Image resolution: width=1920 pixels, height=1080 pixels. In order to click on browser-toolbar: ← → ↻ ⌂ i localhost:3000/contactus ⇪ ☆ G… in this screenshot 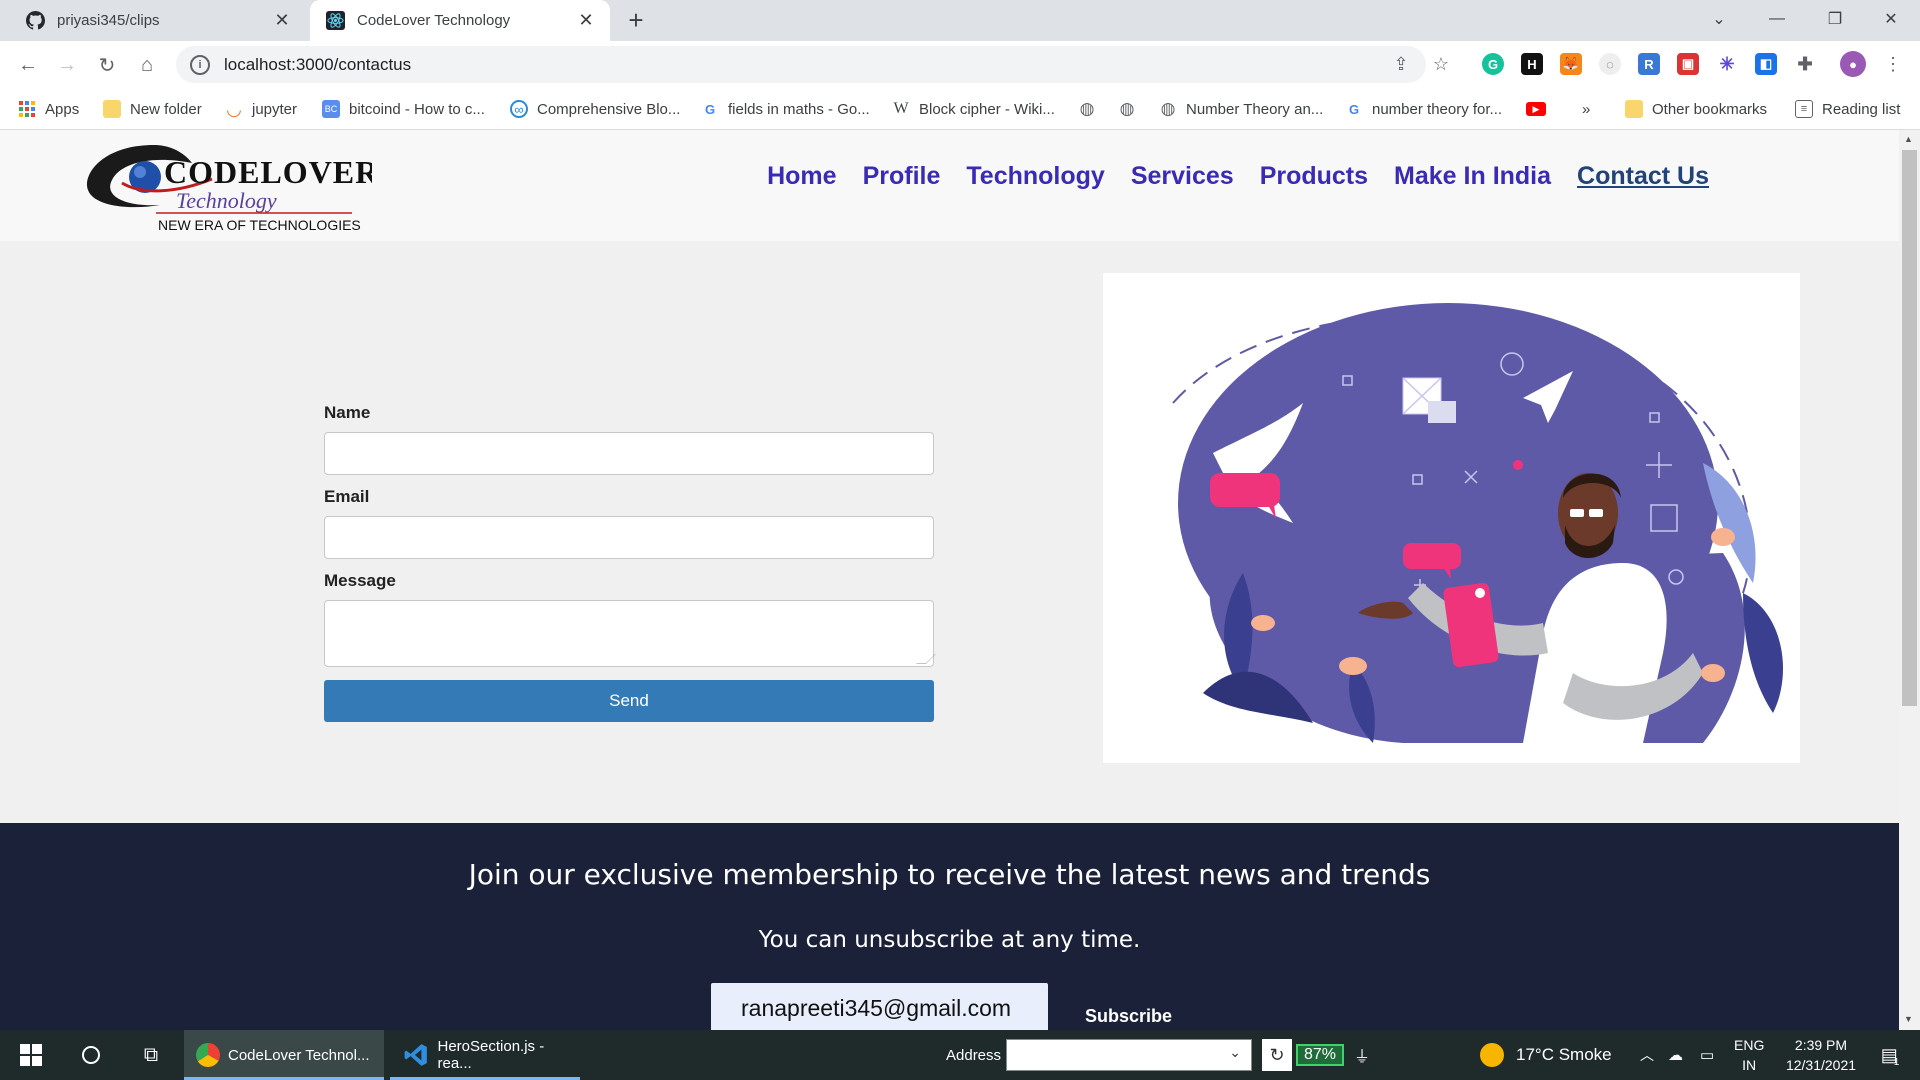, I will do `click(960, 64)`.